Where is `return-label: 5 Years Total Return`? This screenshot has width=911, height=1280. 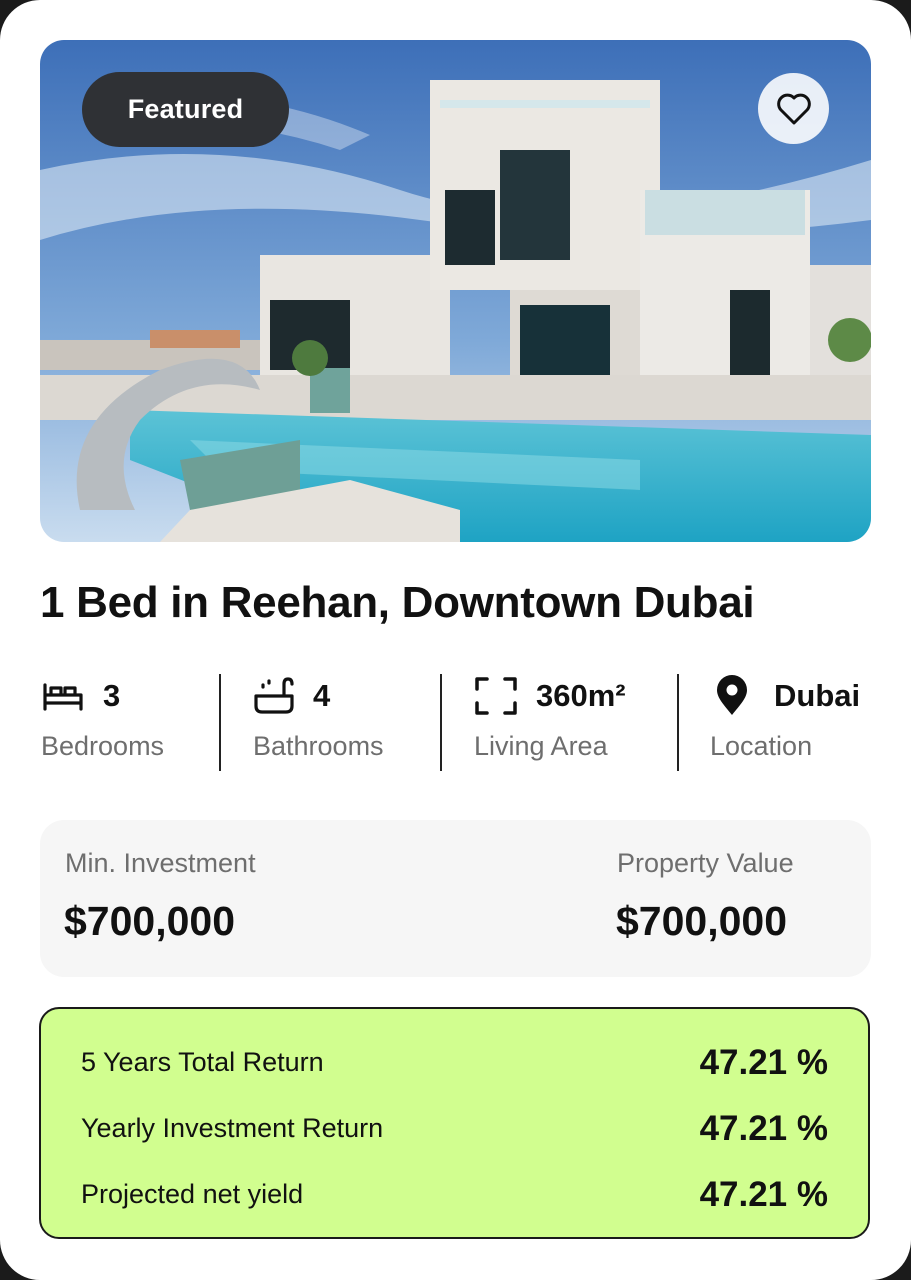 return-label: 5 Years Total Return is located at coordinates (202, 1062).